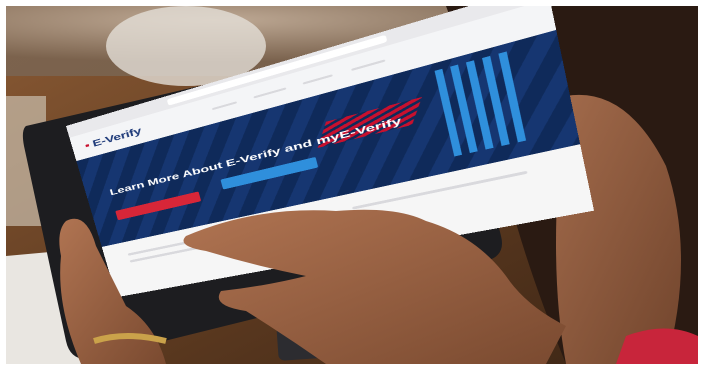  I want to click on holding-hand, so click(113, 291).